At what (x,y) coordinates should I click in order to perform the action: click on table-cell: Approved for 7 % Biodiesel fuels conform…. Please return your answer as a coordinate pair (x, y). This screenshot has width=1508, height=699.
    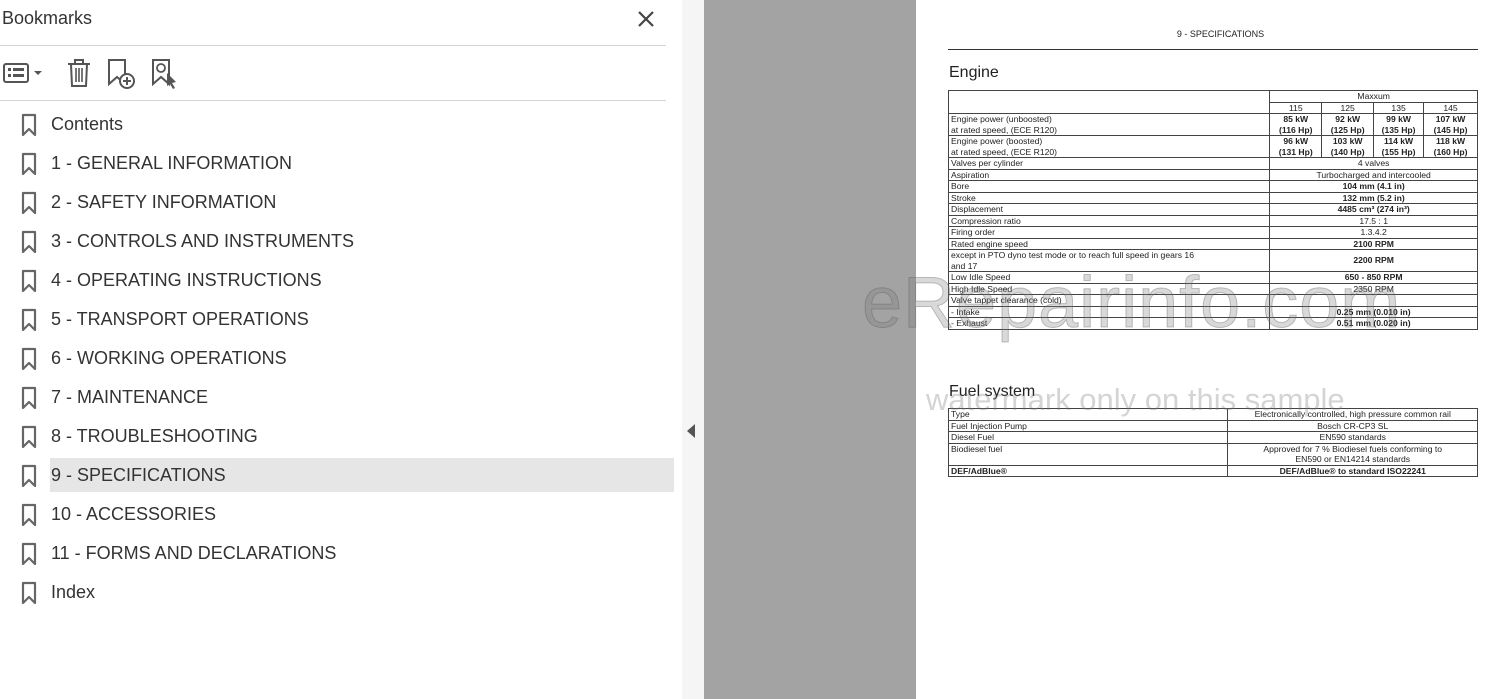
    Looking at the image, I should click on (1352, 454).